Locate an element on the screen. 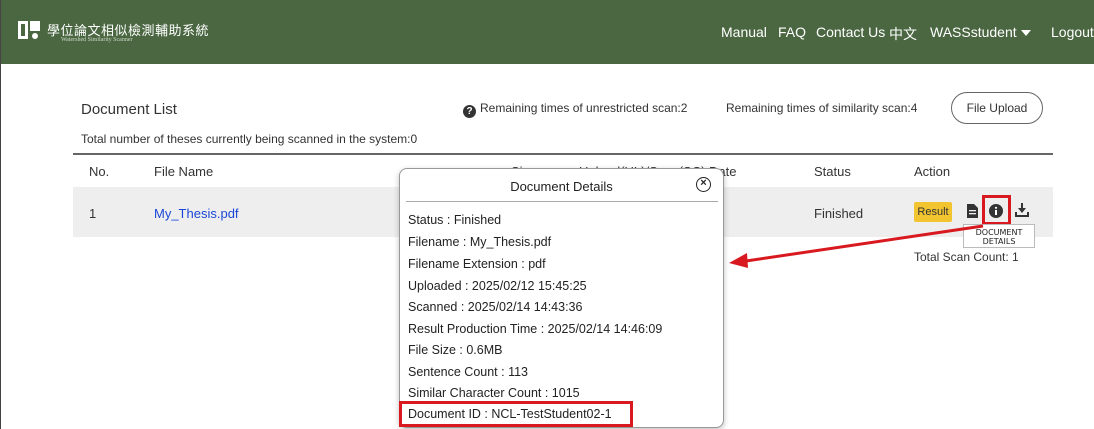  nav-language: 中文 is located at coordinates (903, 34).